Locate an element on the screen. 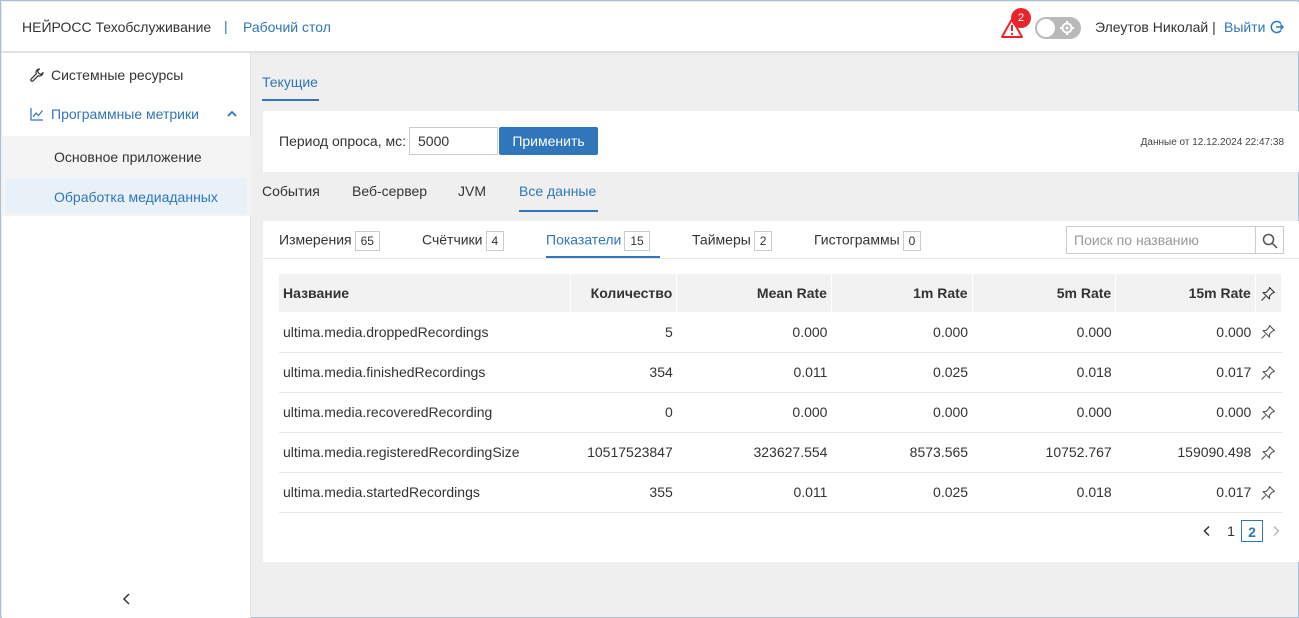  apply-button: Применить is located at coordinates (548, 141).